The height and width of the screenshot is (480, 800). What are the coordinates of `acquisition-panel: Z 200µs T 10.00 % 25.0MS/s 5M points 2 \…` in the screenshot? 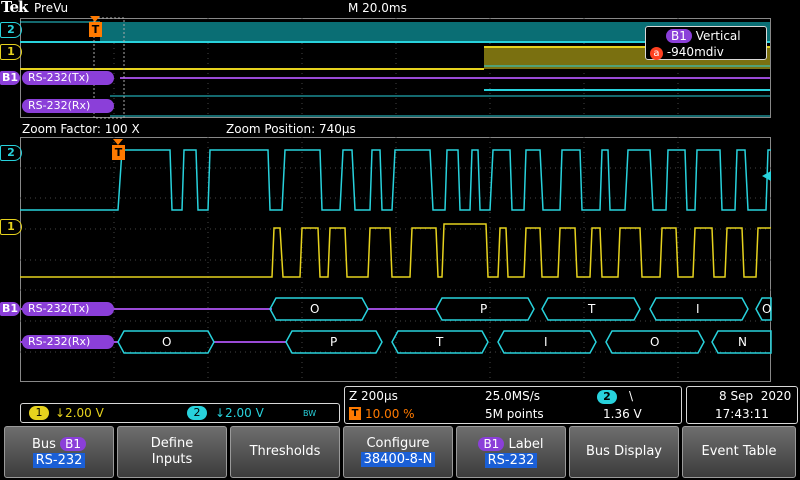 It's located at (513, 405).